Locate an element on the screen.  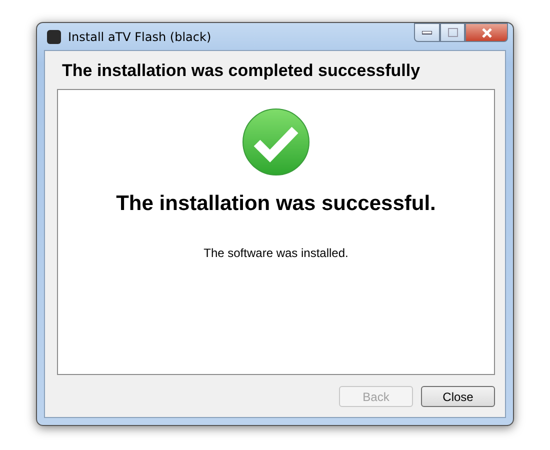
maximize-icon is located at coordinates (453, 32).